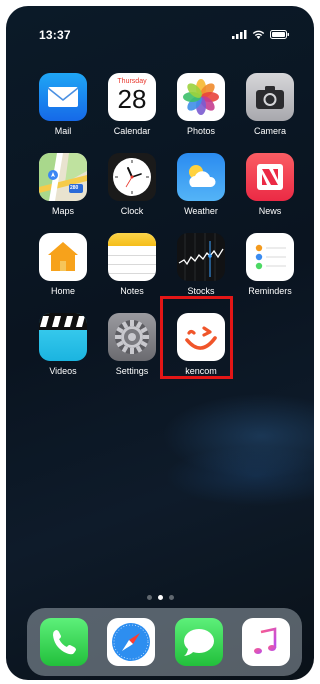 This screenshot has width=320, height=684. I want to click on app-calendar: Thursday 28 Calendar, so click(132, 104).